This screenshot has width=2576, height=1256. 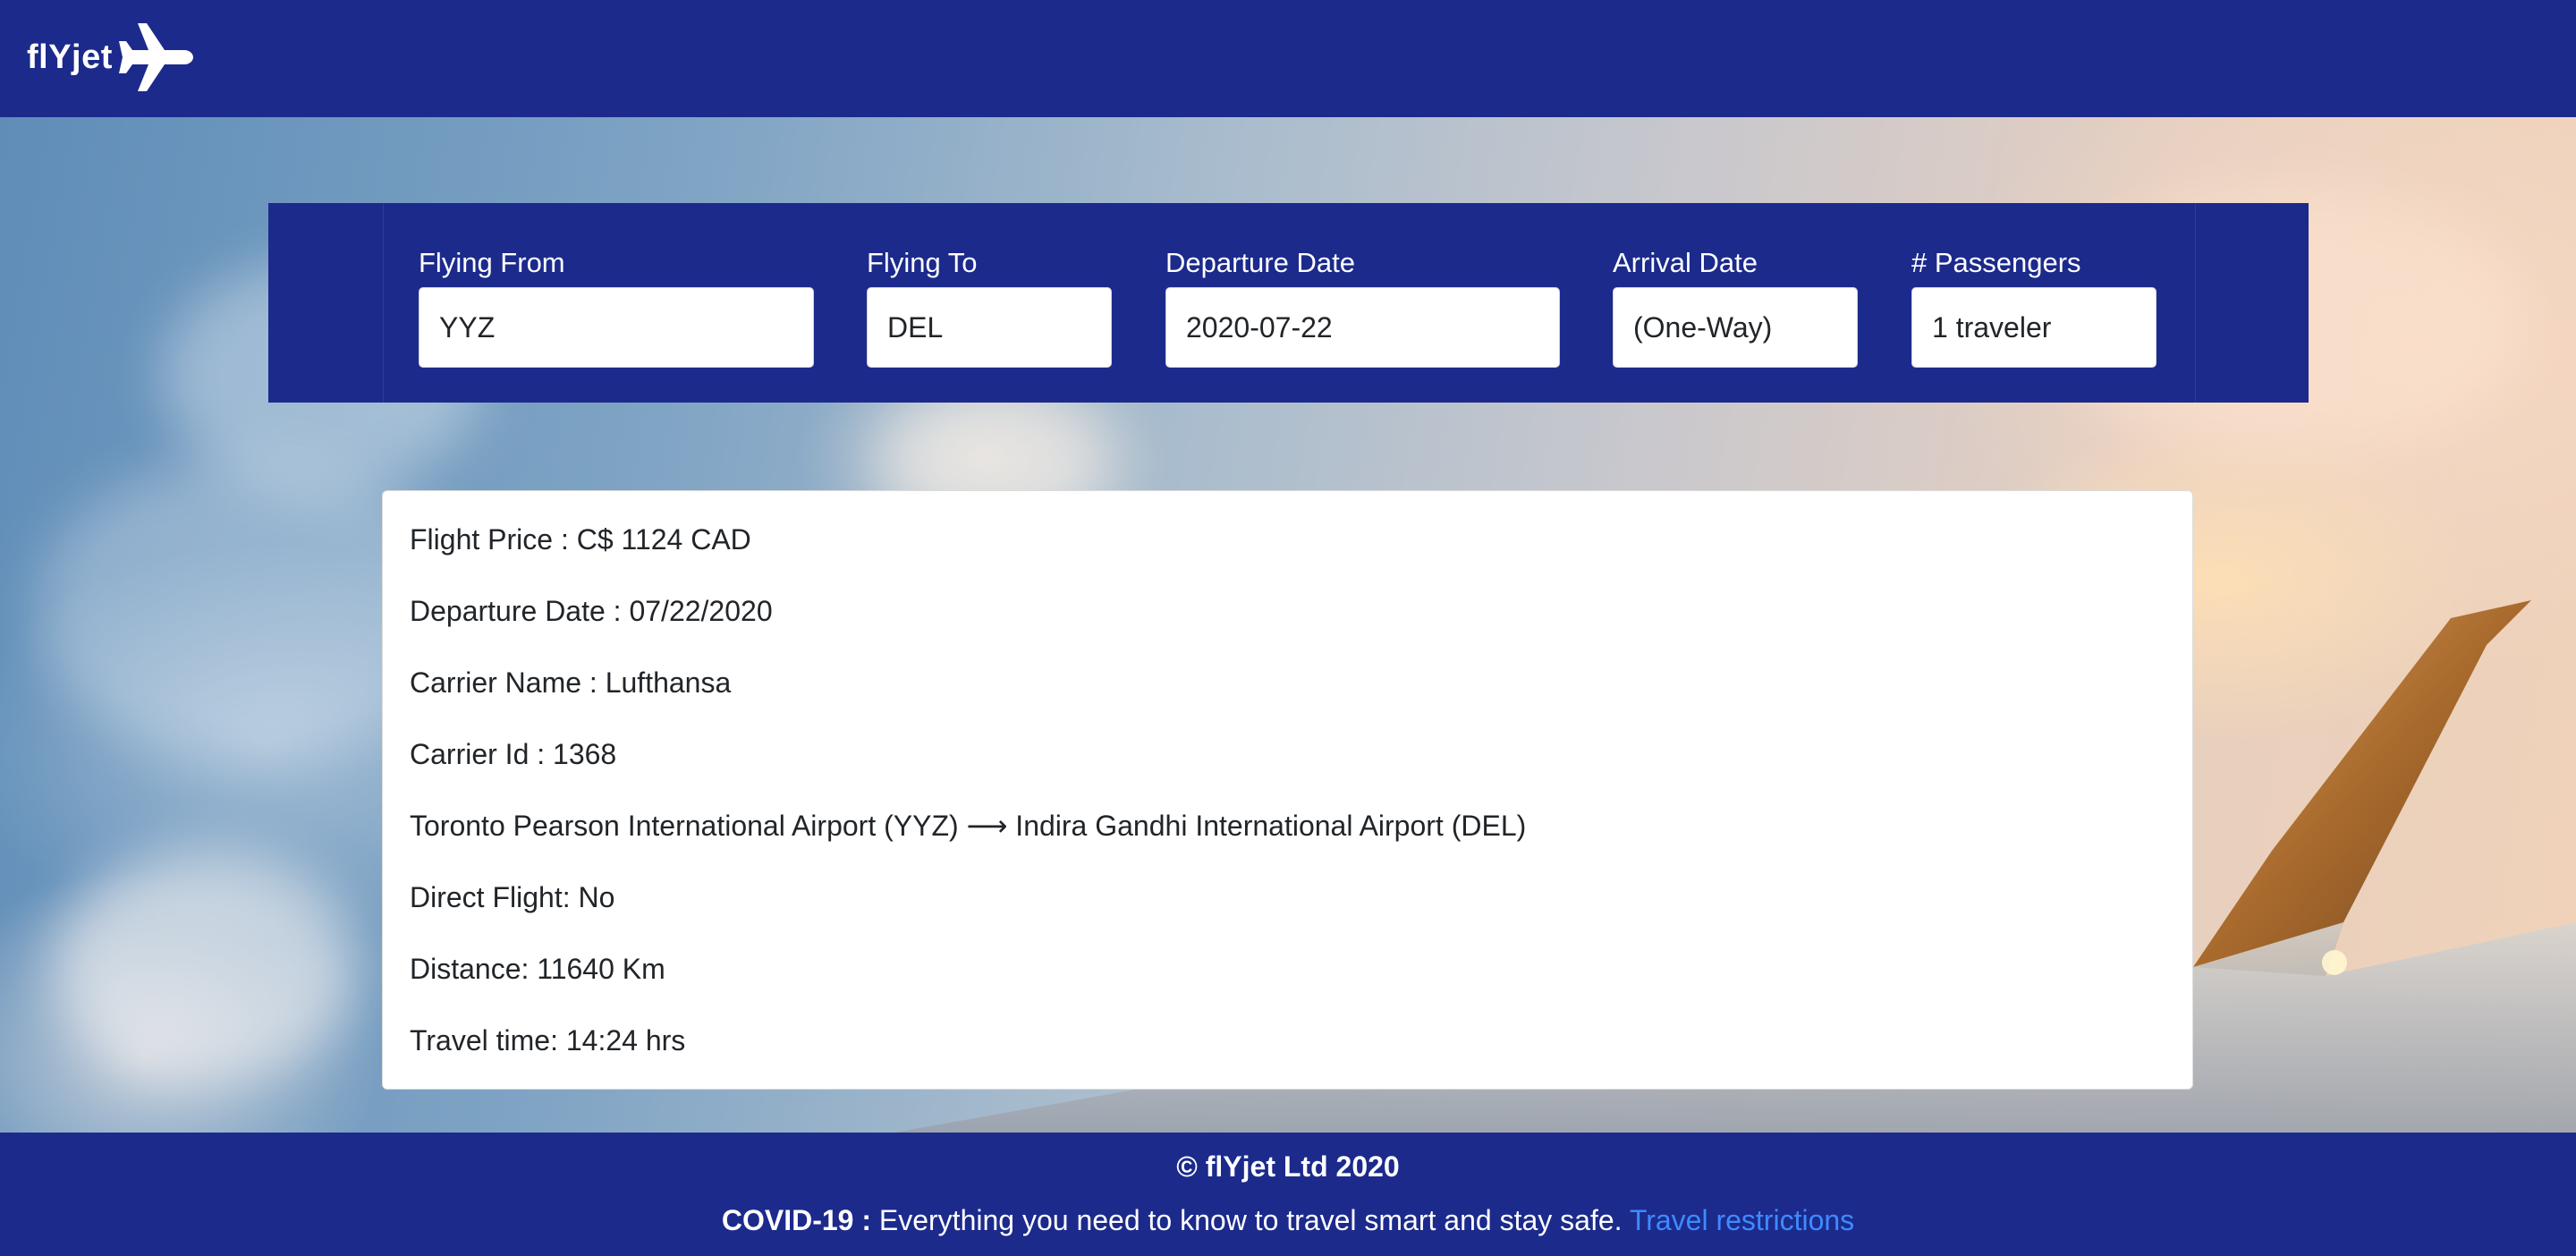 I want to click on arrival-date-label: Arrival Date, so click(x=1685, y=262).